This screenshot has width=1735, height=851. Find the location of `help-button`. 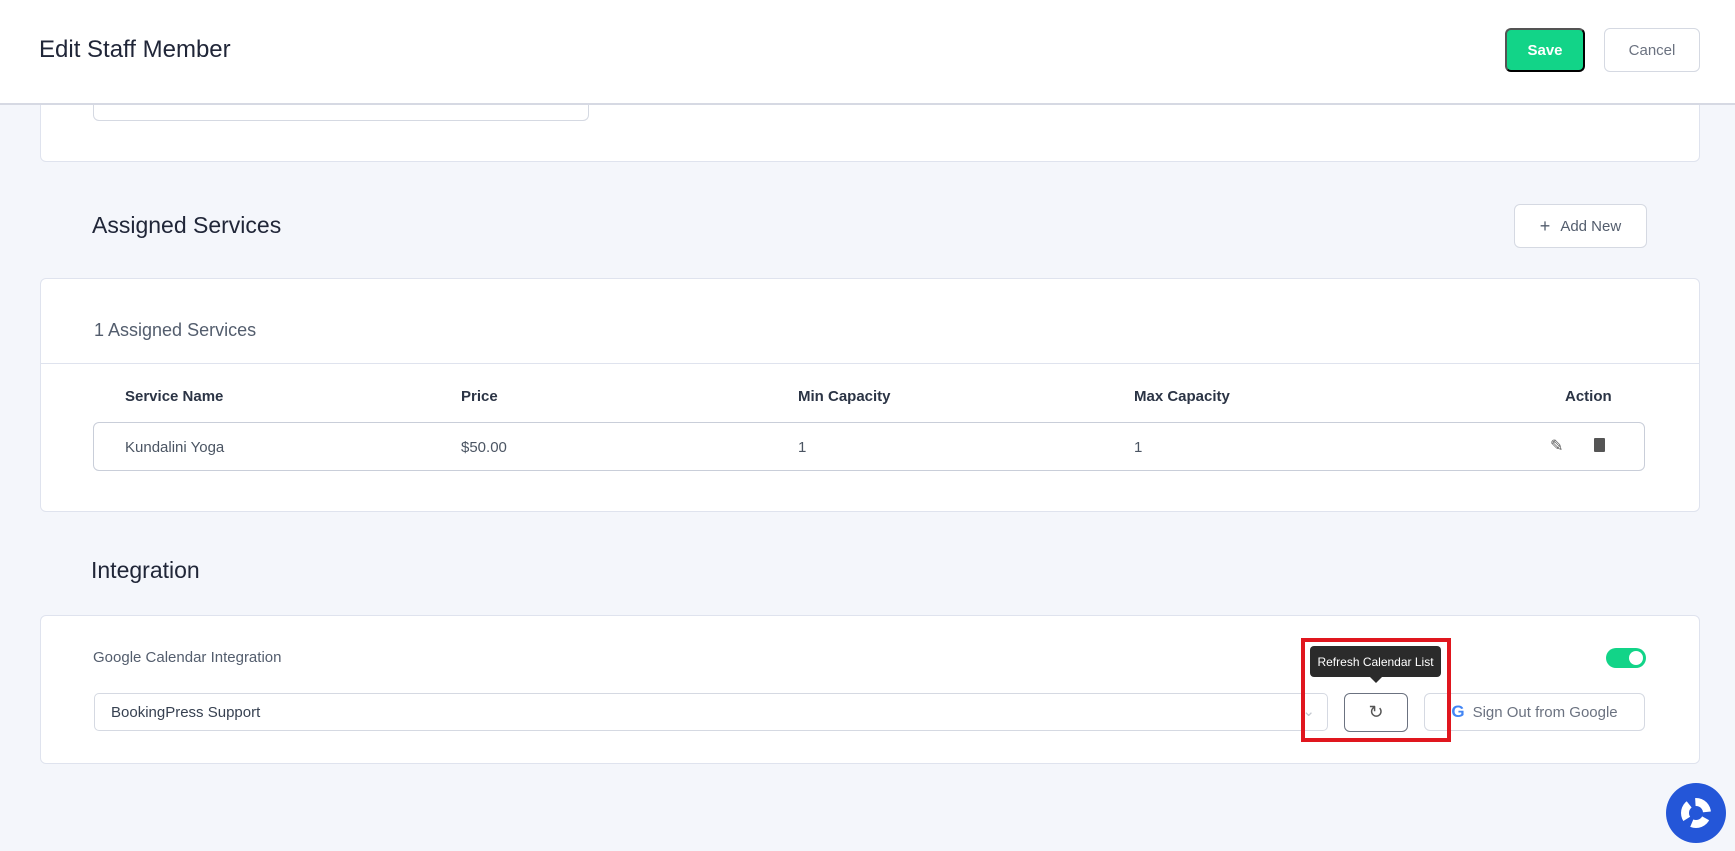

help-button is located at coordinates (1696, 813).